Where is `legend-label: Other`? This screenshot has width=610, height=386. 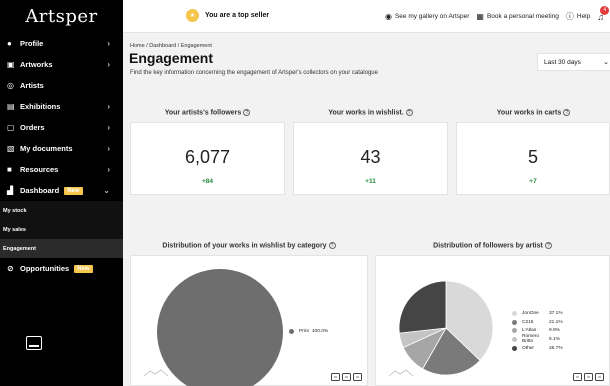 legend-label: Other is located at coordinates (528, 348).